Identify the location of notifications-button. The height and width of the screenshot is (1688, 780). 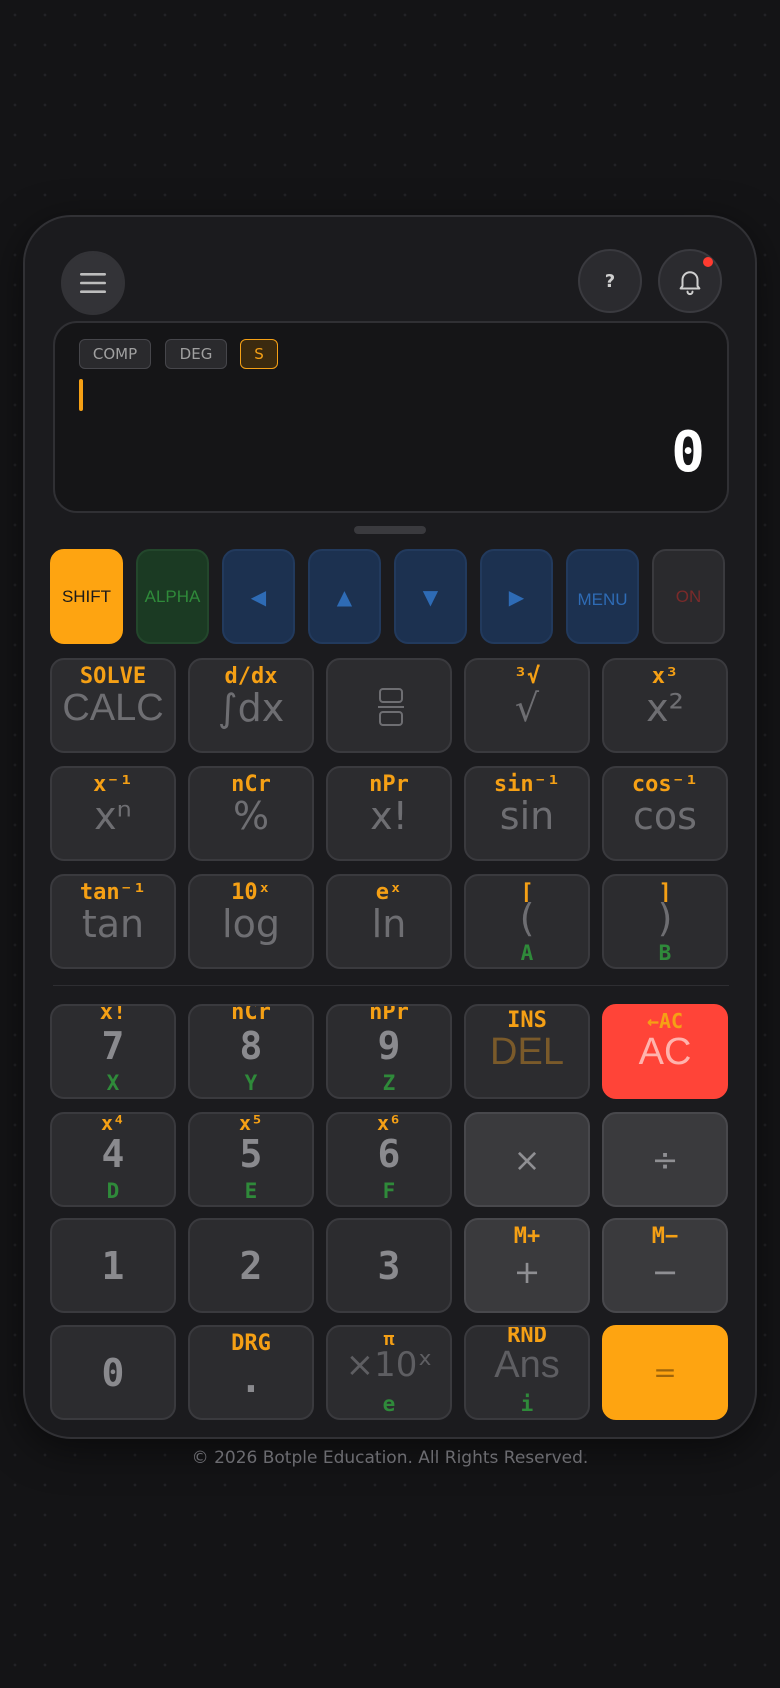
(690, 281).